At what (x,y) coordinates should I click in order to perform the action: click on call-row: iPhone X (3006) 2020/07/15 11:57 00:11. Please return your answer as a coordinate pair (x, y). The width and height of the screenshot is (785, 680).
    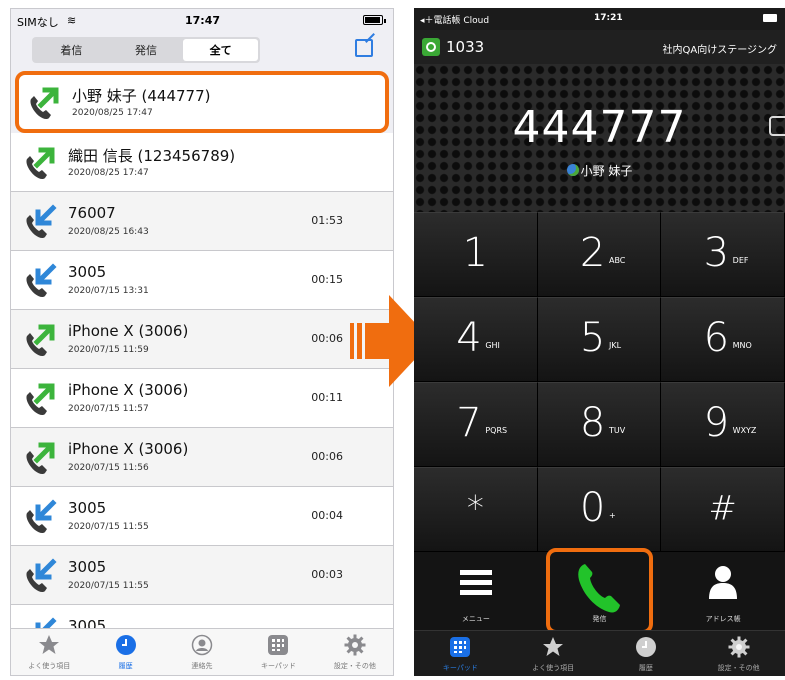
    Looking at the image, I should click on (202, 398).